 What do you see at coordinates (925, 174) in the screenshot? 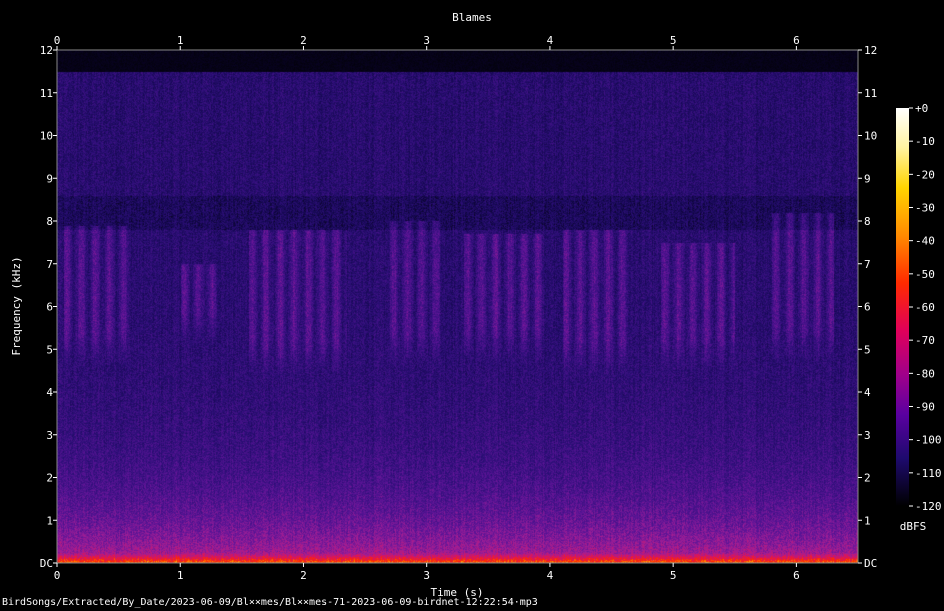
I see `colorbar-tick-label: -20` at bounding box center [925, 174].